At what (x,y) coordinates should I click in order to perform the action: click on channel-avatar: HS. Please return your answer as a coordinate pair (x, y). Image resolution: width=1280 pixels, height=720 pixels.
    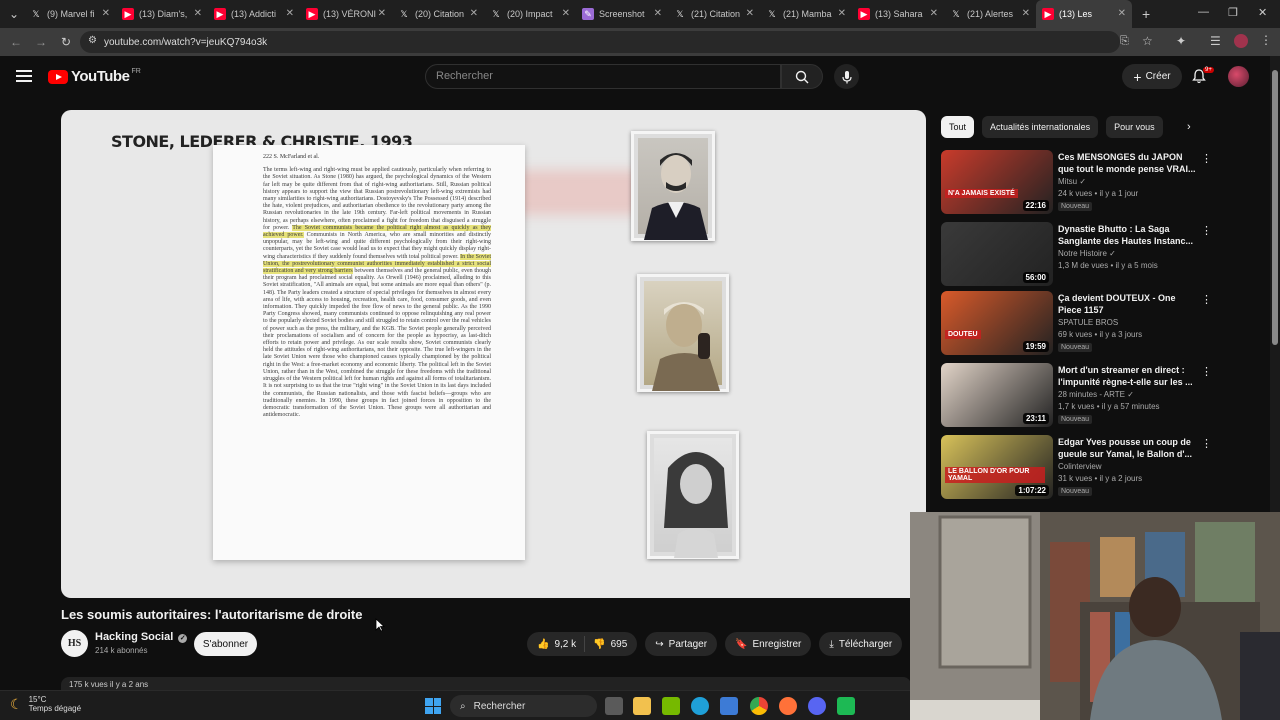
    Looking at the image, I should click on (74, 643).